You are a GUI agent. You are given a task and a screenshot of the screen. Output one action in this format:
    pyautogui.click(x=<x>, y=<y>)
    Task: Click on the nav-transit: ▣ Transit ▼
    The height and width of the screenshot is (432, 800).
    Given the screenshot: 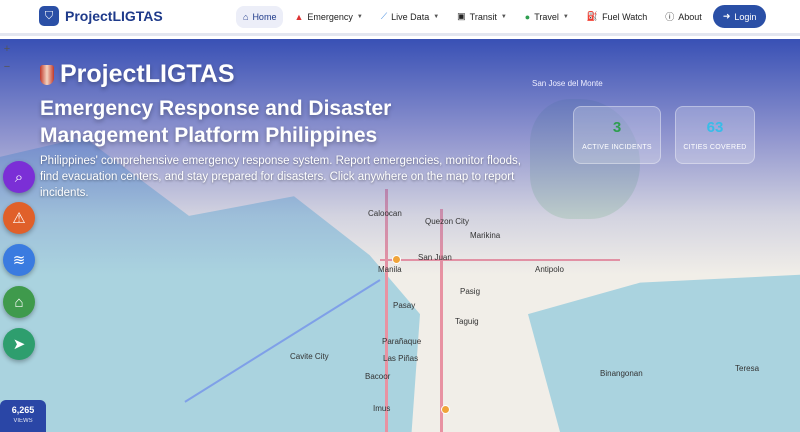 What is the action you would take?
    pyautogui.click(x=482, y=16)
    